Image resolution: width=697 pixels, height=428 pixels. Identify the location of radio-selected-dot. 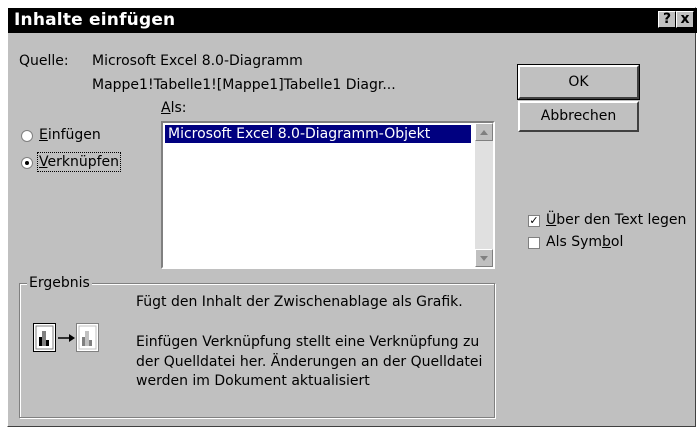
(27, 163).